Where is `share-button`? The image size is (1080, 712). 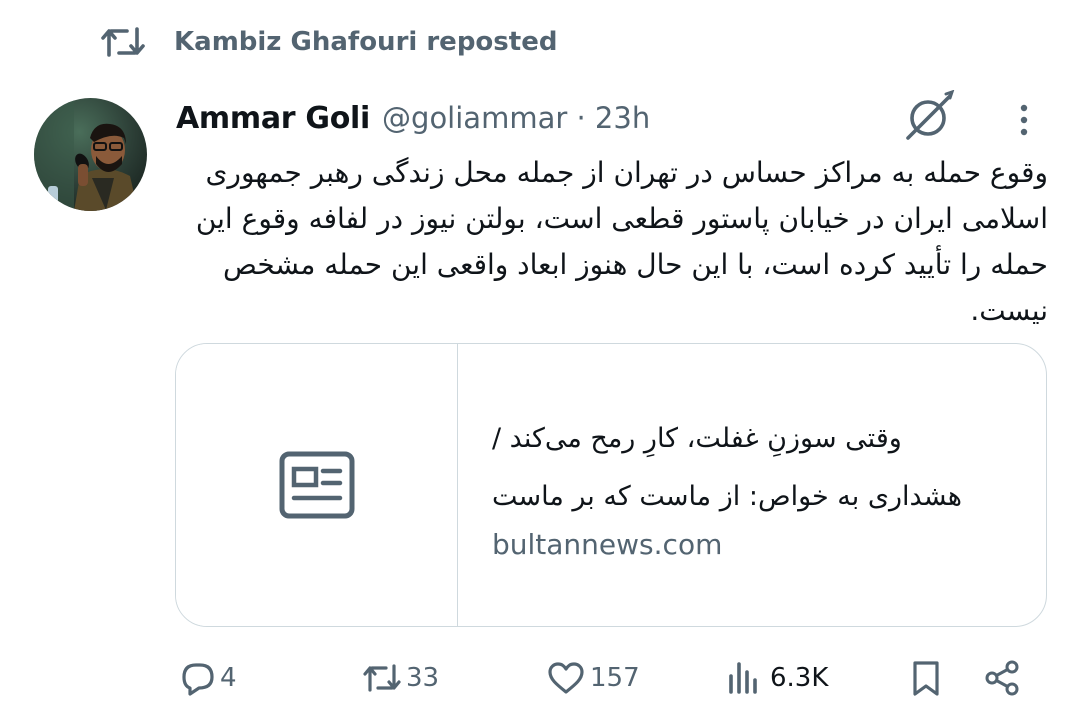 share-button is located at coordinates (1002, 678).